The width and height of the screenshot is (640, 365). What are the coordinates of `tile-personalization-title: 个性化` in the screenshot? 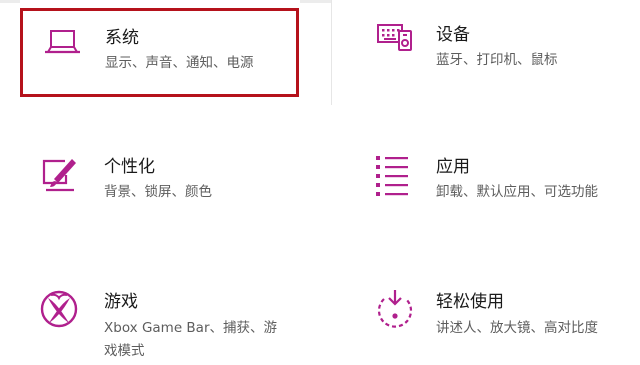 It's located at (129, 167).